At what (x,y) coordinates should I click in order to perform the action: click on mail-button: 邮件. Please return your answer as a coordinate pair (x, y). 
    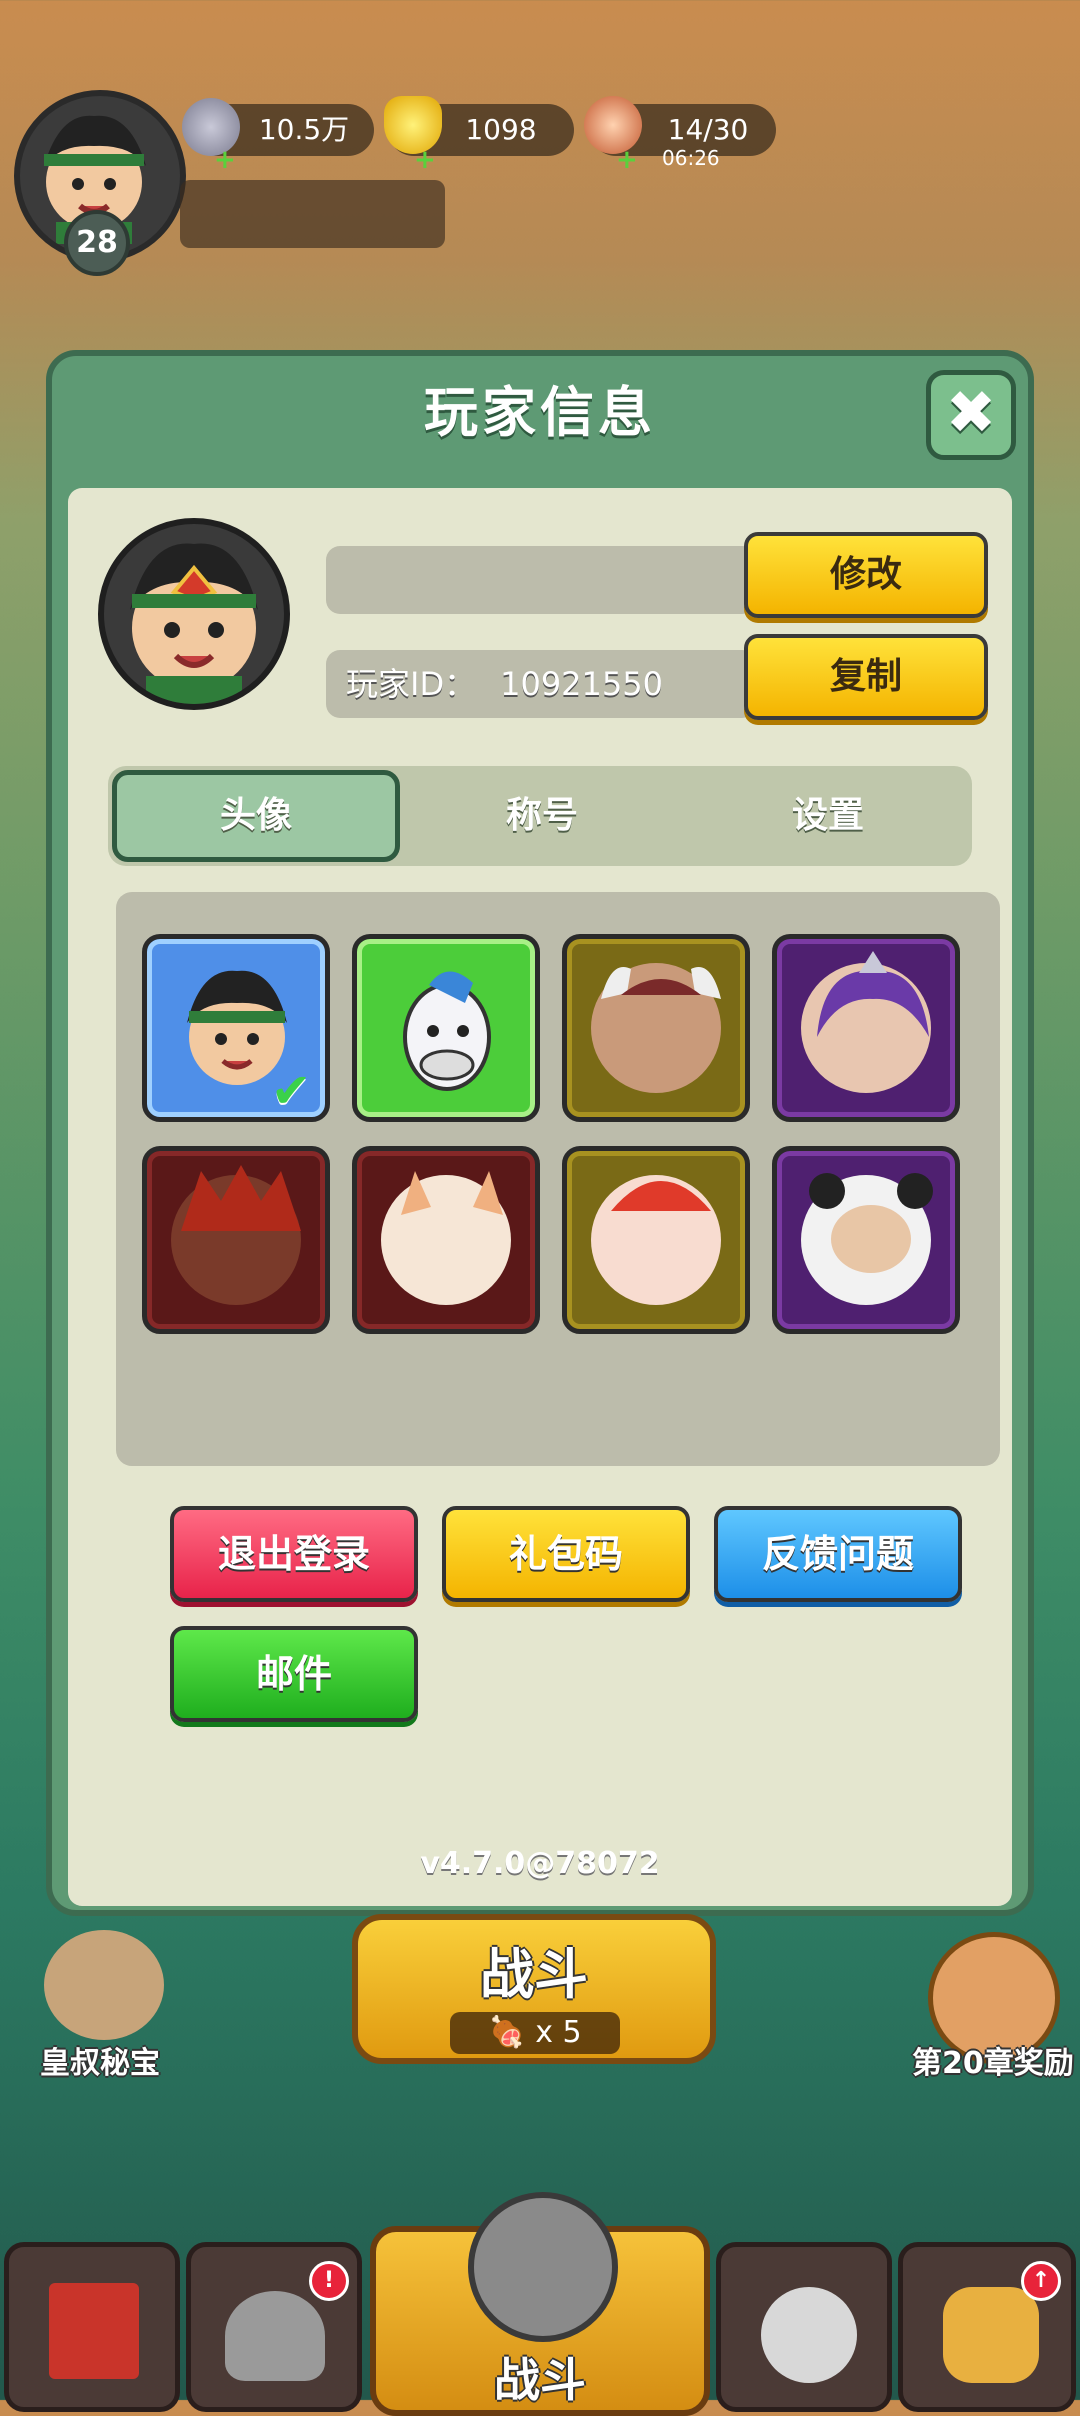
    Looking at the image, I should click on (294, 1674).